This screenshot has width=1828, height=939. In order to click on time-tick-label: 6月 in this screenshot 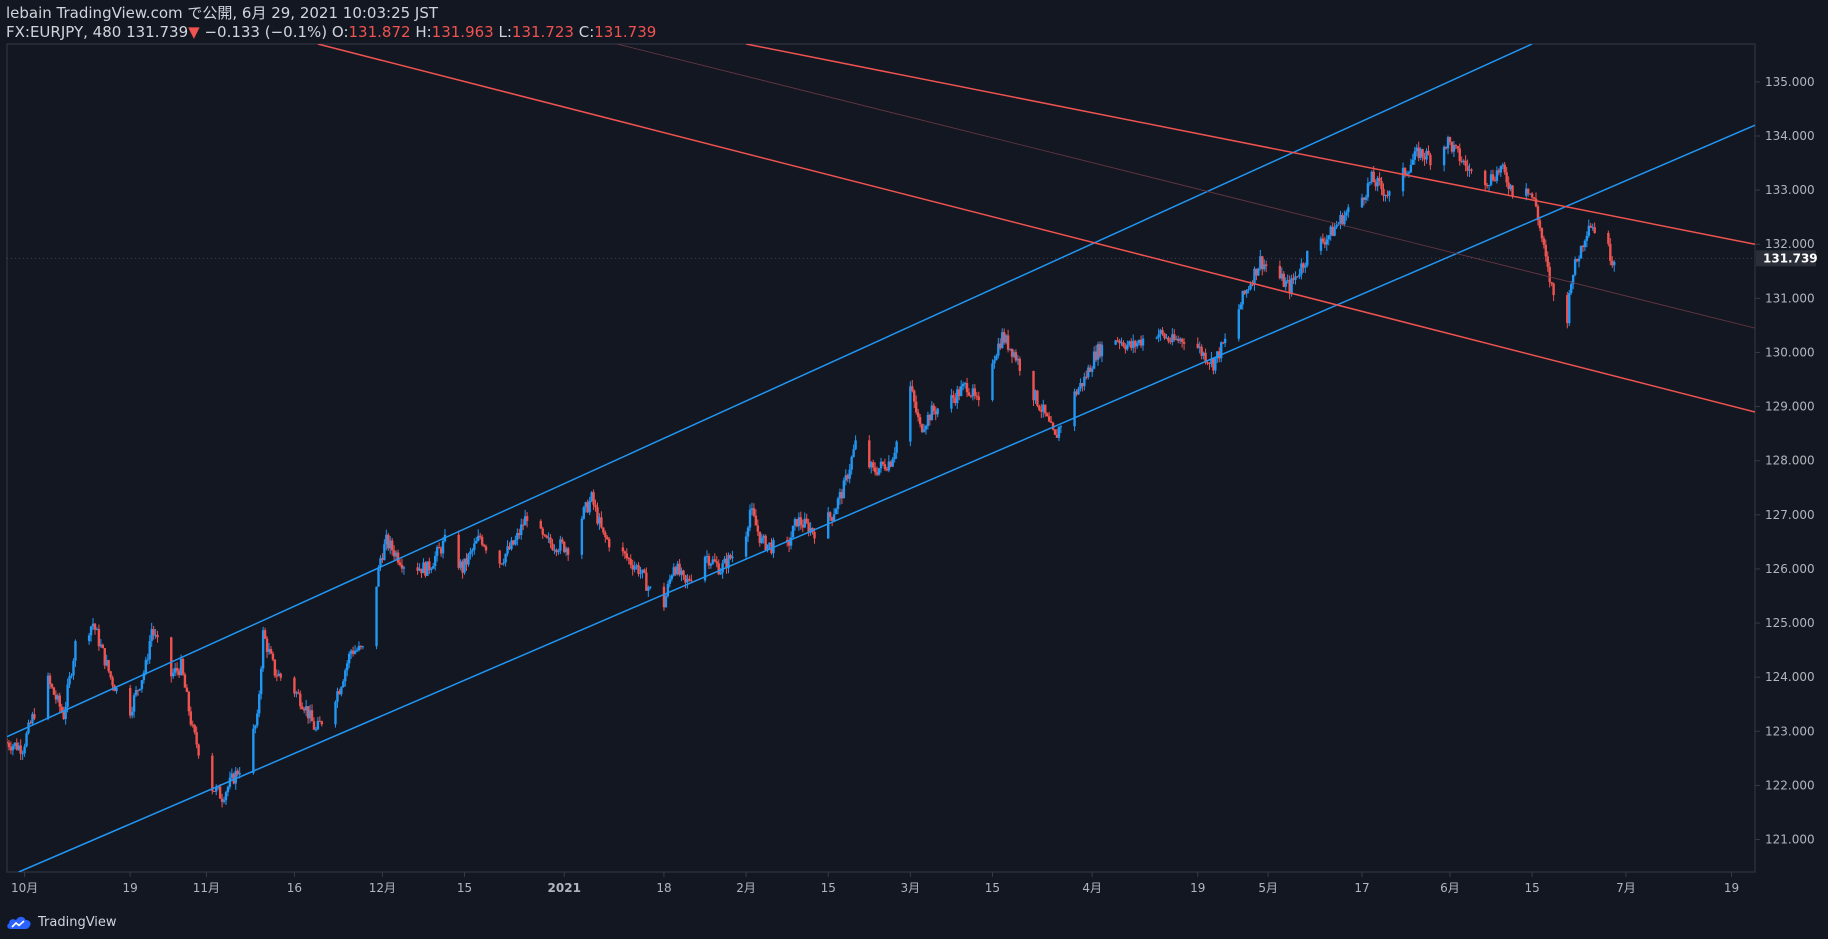, I will do `click(1450, 888)`.